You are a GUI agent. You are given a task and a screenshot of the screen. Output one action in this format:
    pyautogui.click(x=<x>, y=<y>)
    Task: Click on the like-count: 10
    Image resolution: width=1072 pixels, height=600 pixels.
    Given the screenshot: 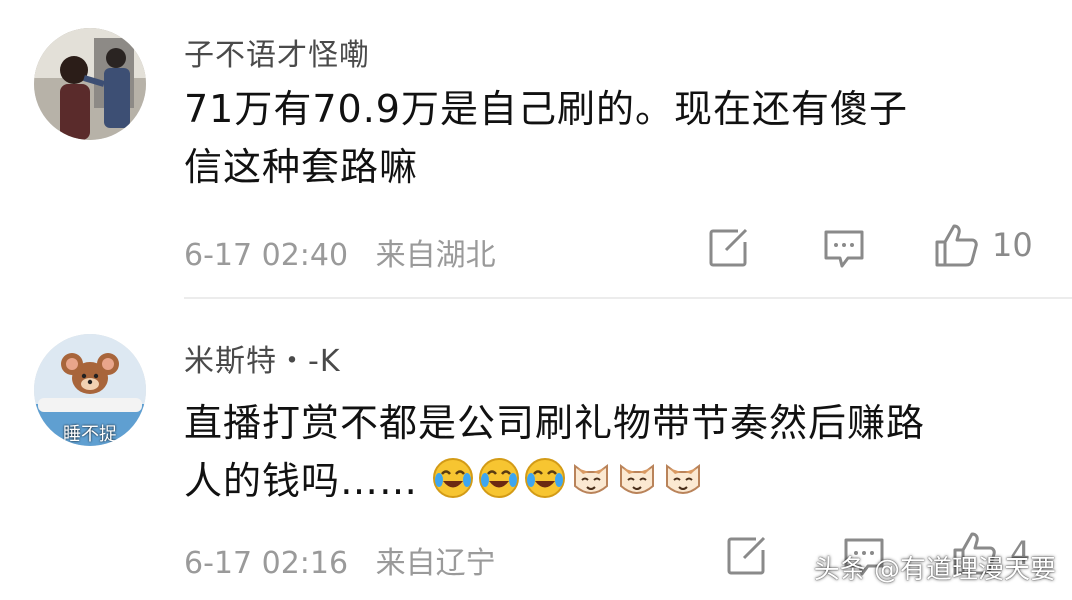 What is the action you would take?
    pyautogui.click(x=1012, y=245)
    